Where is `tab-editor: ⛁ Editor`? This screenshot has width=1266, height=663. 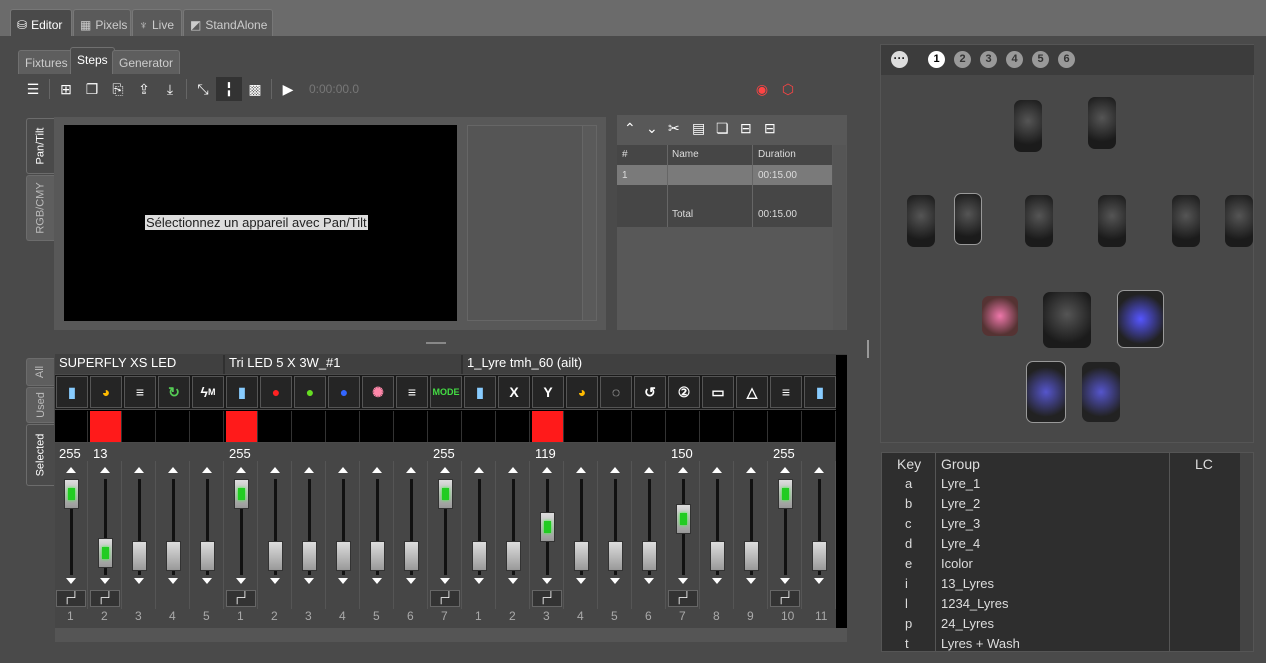 tab-editor: ⛁ Editor is located at coordinates (41, 22).